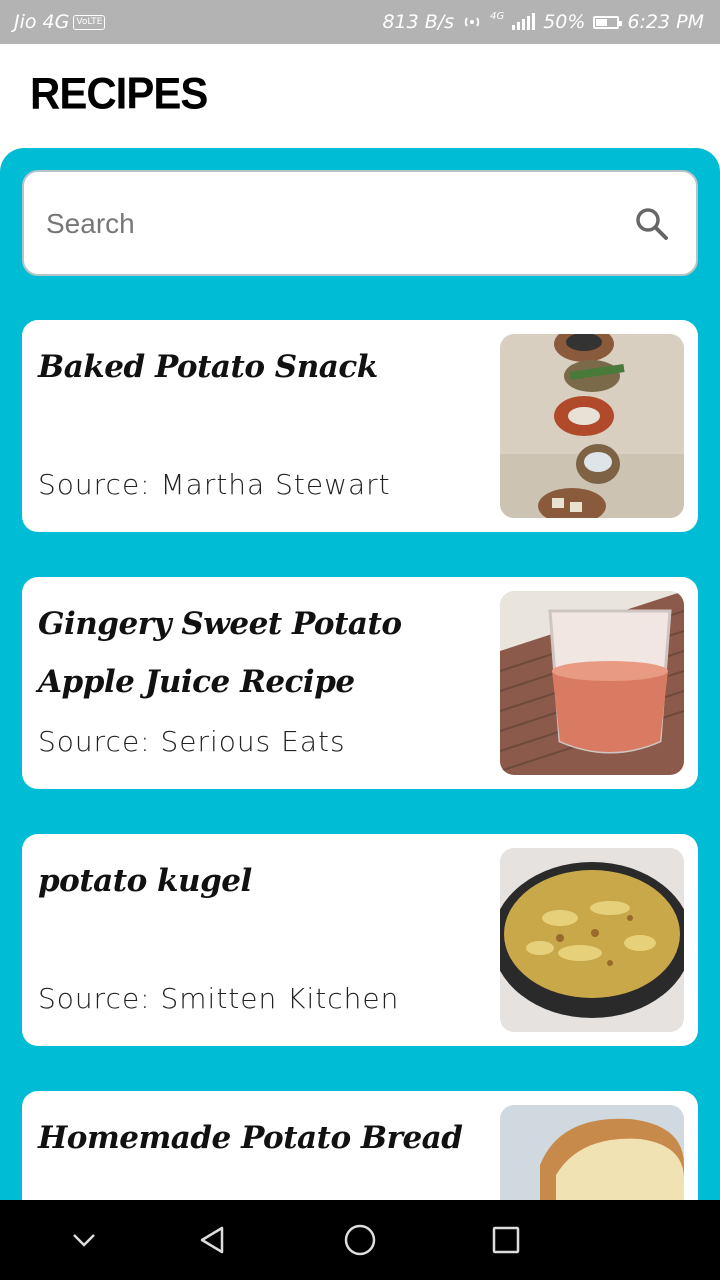 This screenshot has width=720, height=1280. I want to click on recipe-source: Source: Serious Eats, so click(192, 741).